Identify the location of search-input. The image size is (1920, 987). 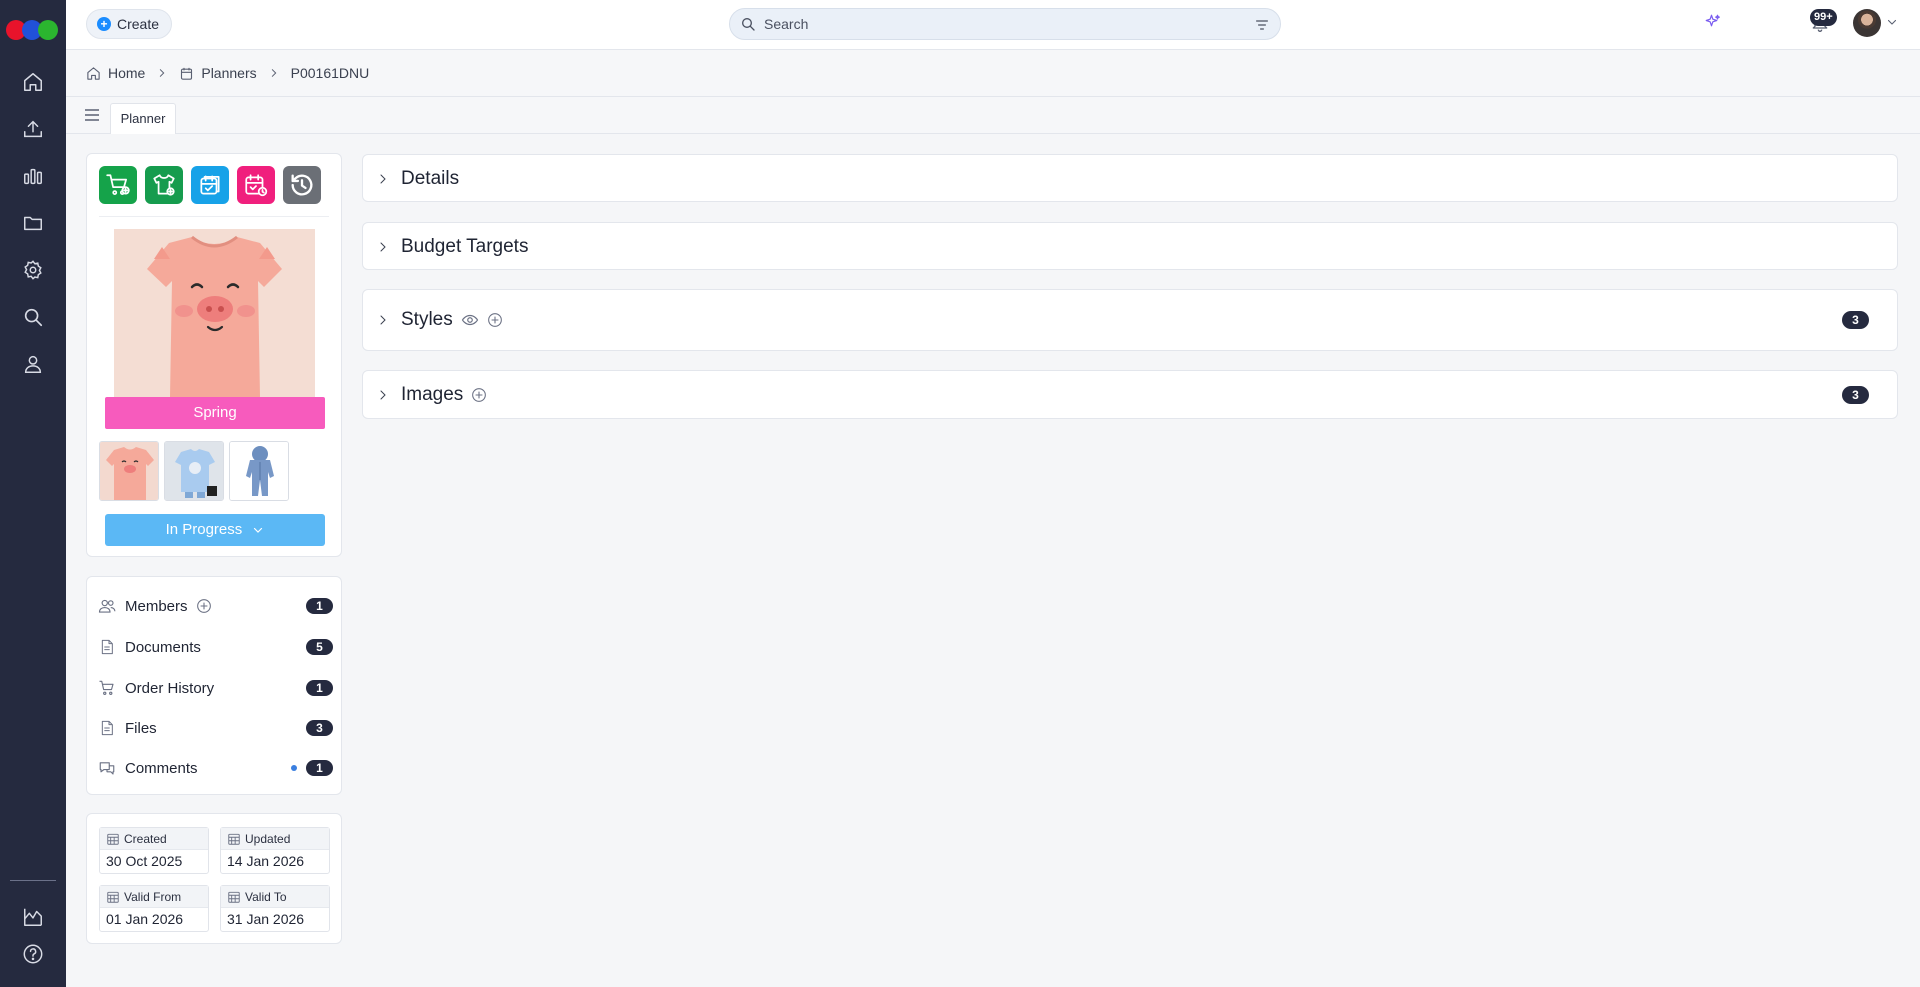
(1004, 24).